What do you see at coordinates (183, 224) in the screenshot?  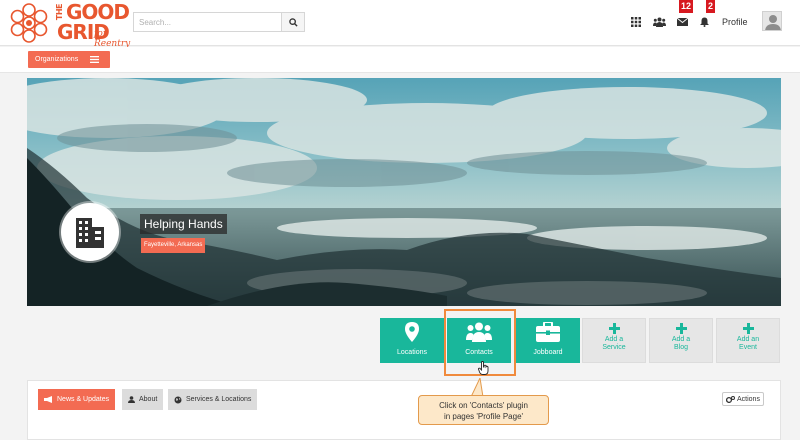 I see `organization-name: Helping Hands` at bounding box center [183, 224].